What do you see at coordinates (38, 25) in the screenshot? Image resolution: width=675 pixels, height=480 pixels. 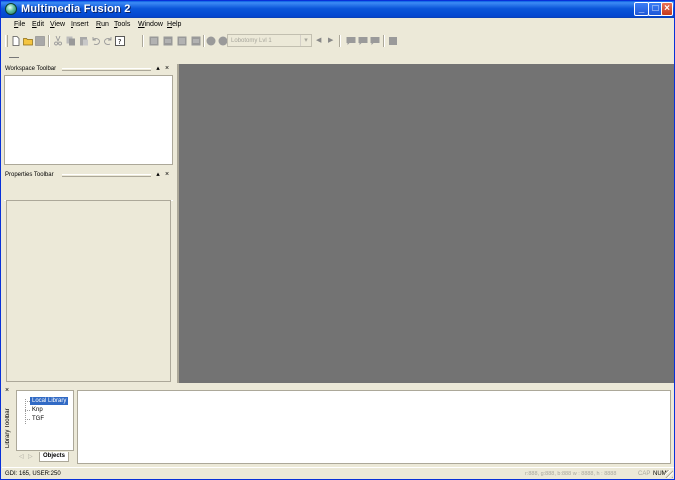 I see `menu-edit: Edit` at bounding box center [38, 25].